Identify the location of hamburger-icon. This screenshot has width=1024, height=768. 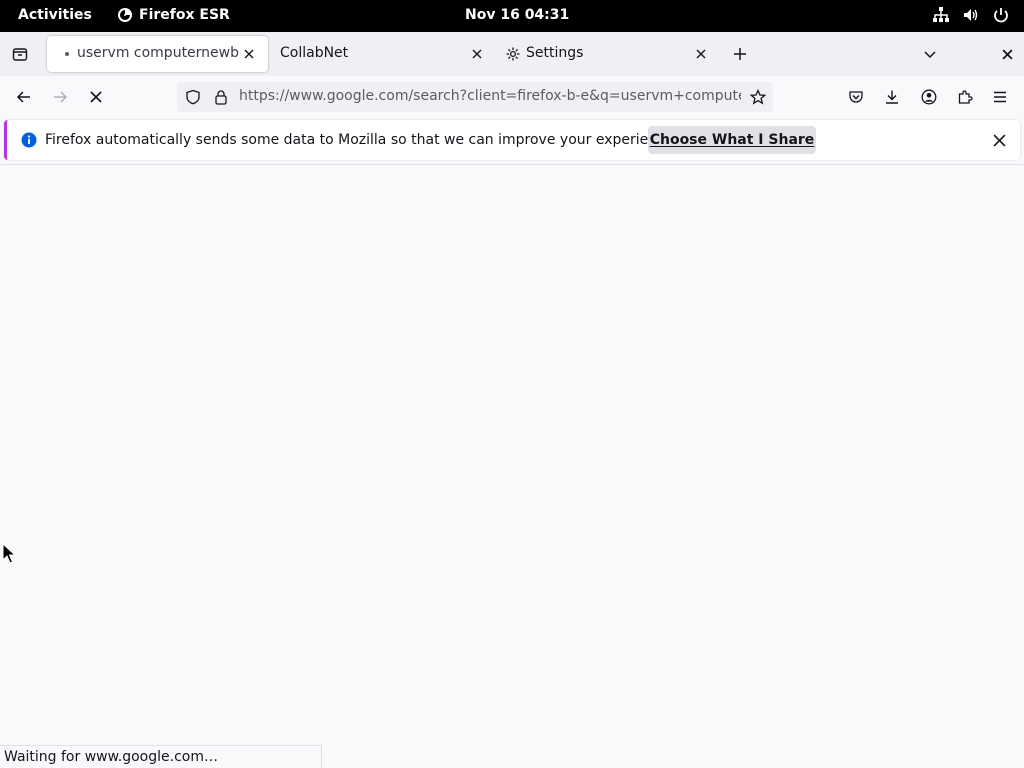
(1000, 97).